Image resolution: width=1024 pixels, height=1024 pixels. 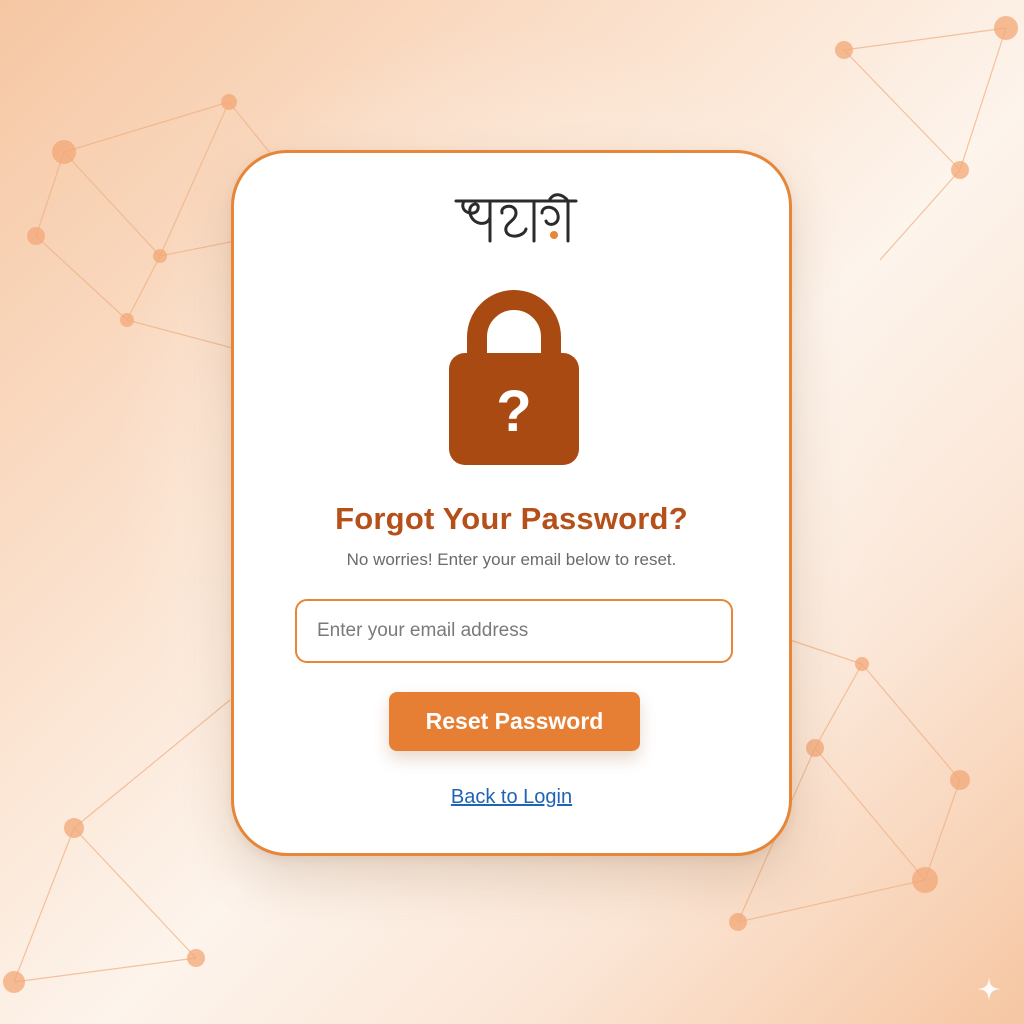 What do you see at coordinates (511, 518) in the screenshot?
I see `page-title: Forgot Your Password?` at bounding box center [511, 518].